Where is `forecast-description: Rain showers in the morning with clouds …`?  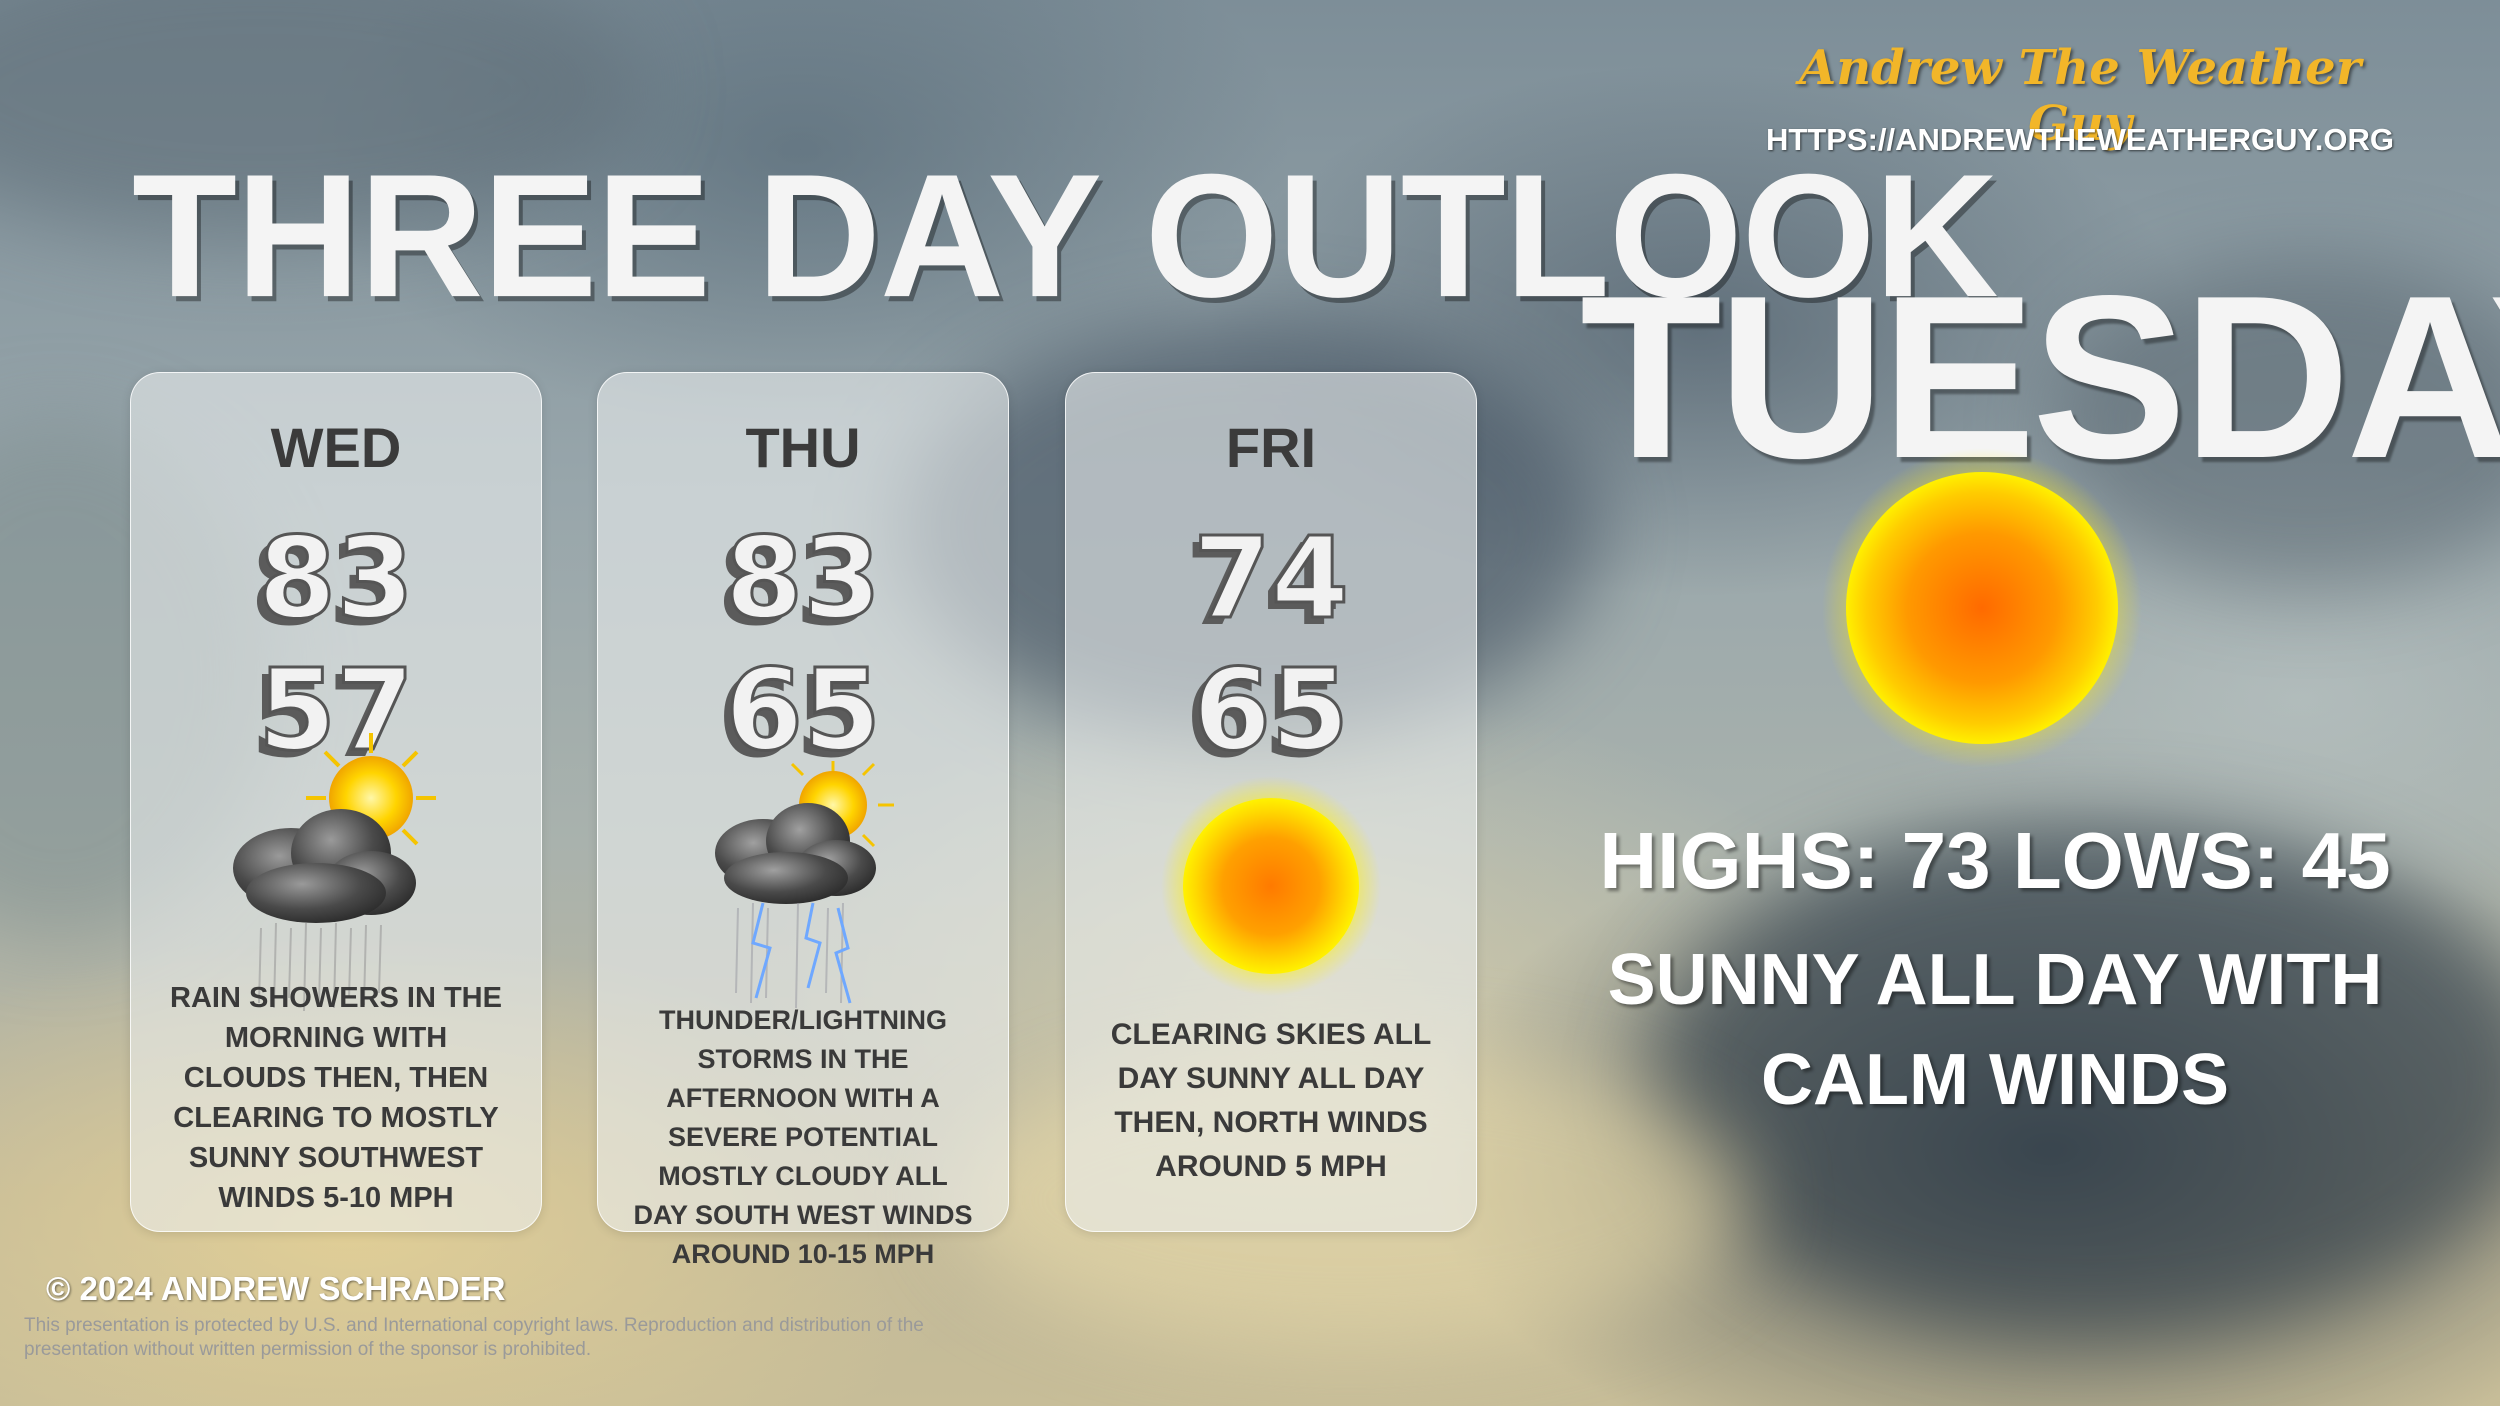 forecast-description: Rain showers in the morning with clouds … is located at coordinates (336, 1098).